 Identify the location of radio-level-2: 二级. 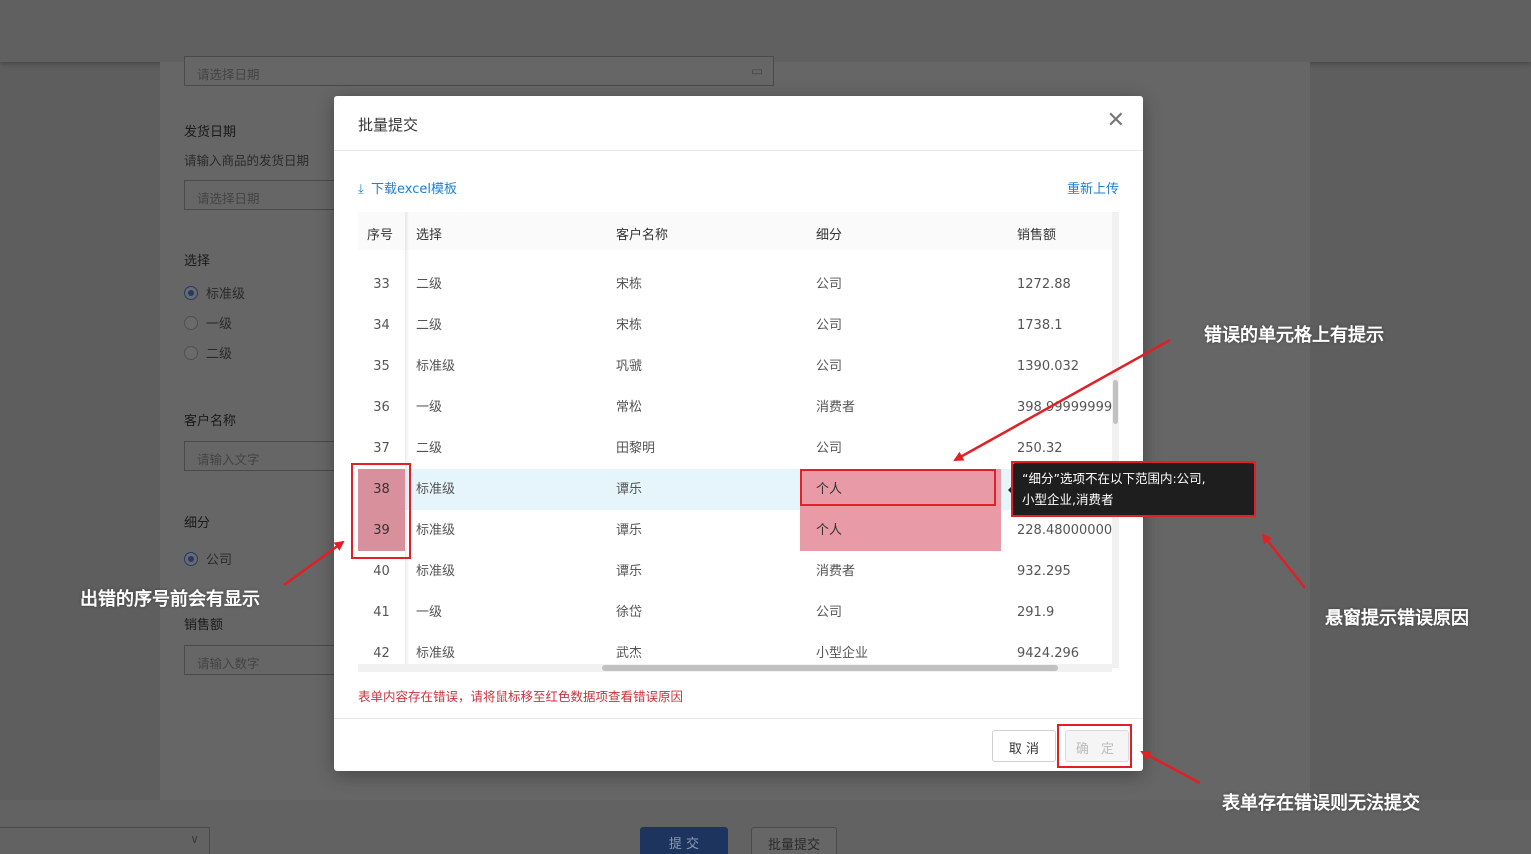
(208, 352).